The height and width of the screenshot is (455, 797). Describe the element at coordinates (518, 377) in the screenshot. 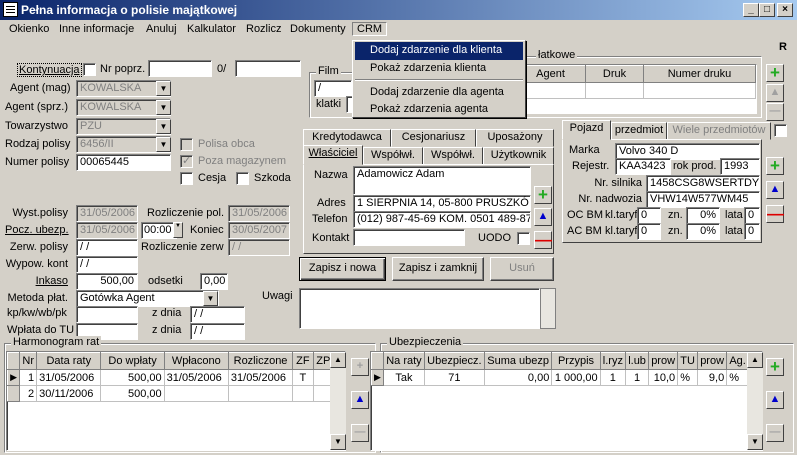

I see `table-cell: 0,00` at that location.